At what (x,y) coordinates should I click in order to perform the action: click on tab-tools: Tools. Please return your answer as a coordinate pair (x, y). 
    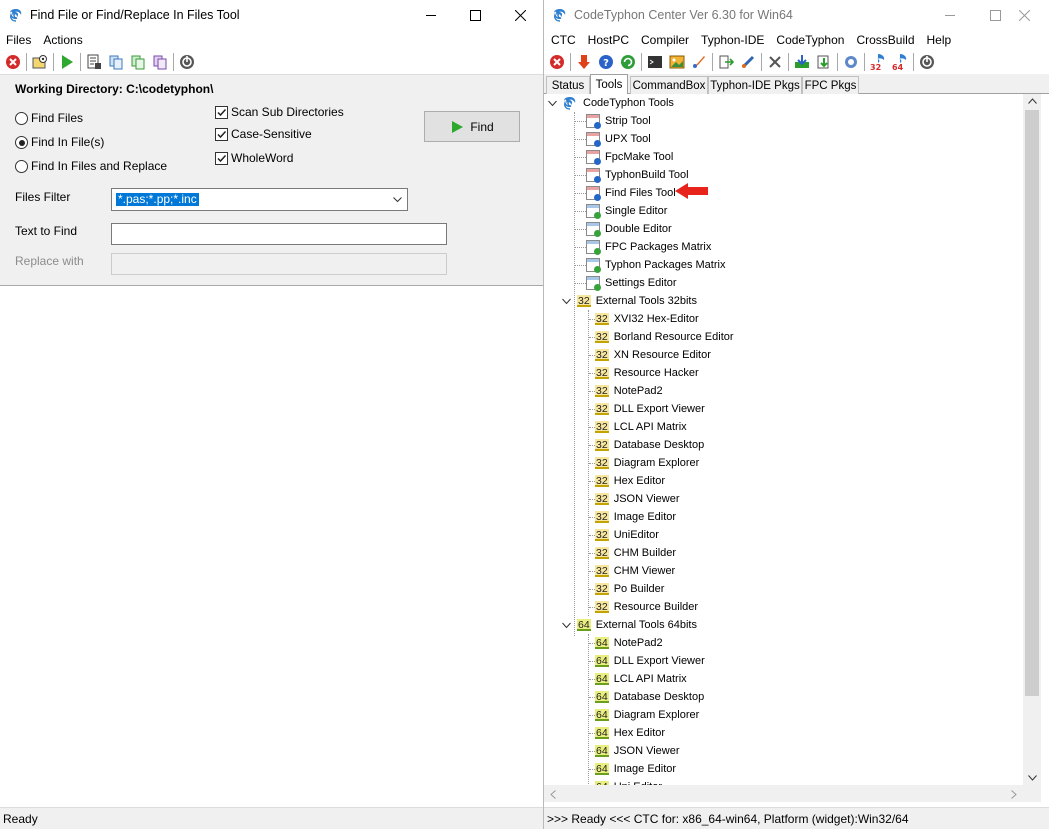
    Looking at the image, I should click on (609, 84).